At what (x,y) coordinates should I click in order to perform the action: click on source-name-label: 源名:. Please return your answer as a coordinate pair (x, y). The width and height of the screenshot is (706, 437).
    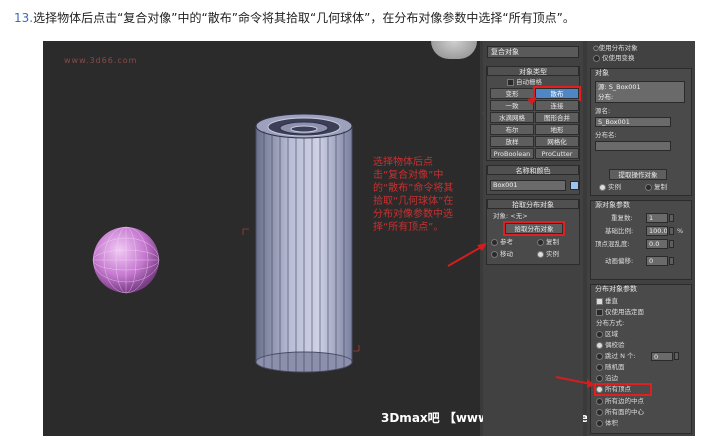
    Looking at the image, I should click on (603, 111).